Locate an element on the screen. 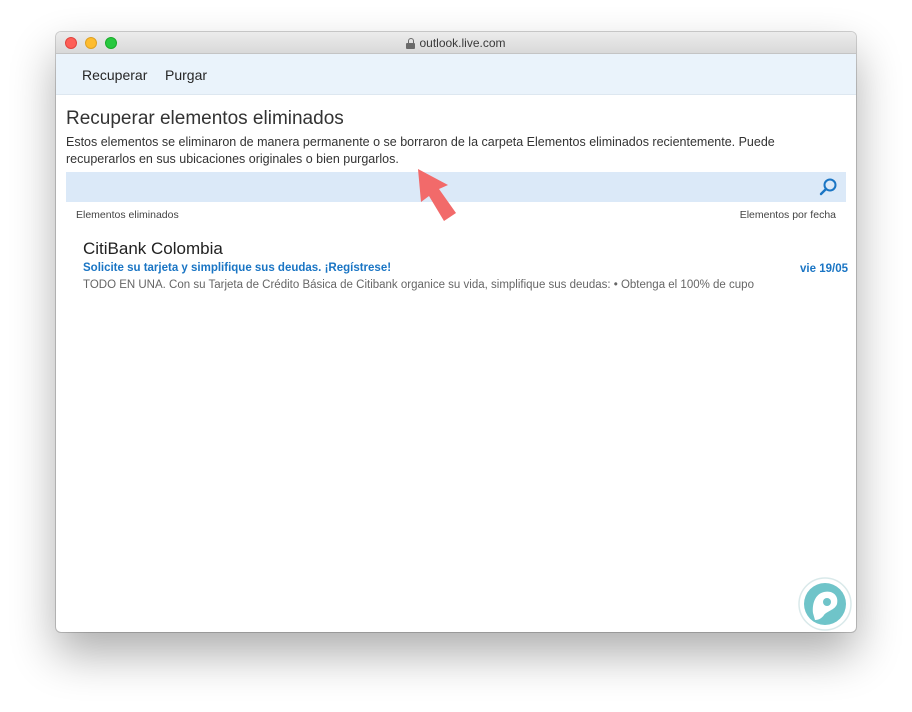  page-title: Recuperar elementos eliminados is located at coordinates (205, 118).